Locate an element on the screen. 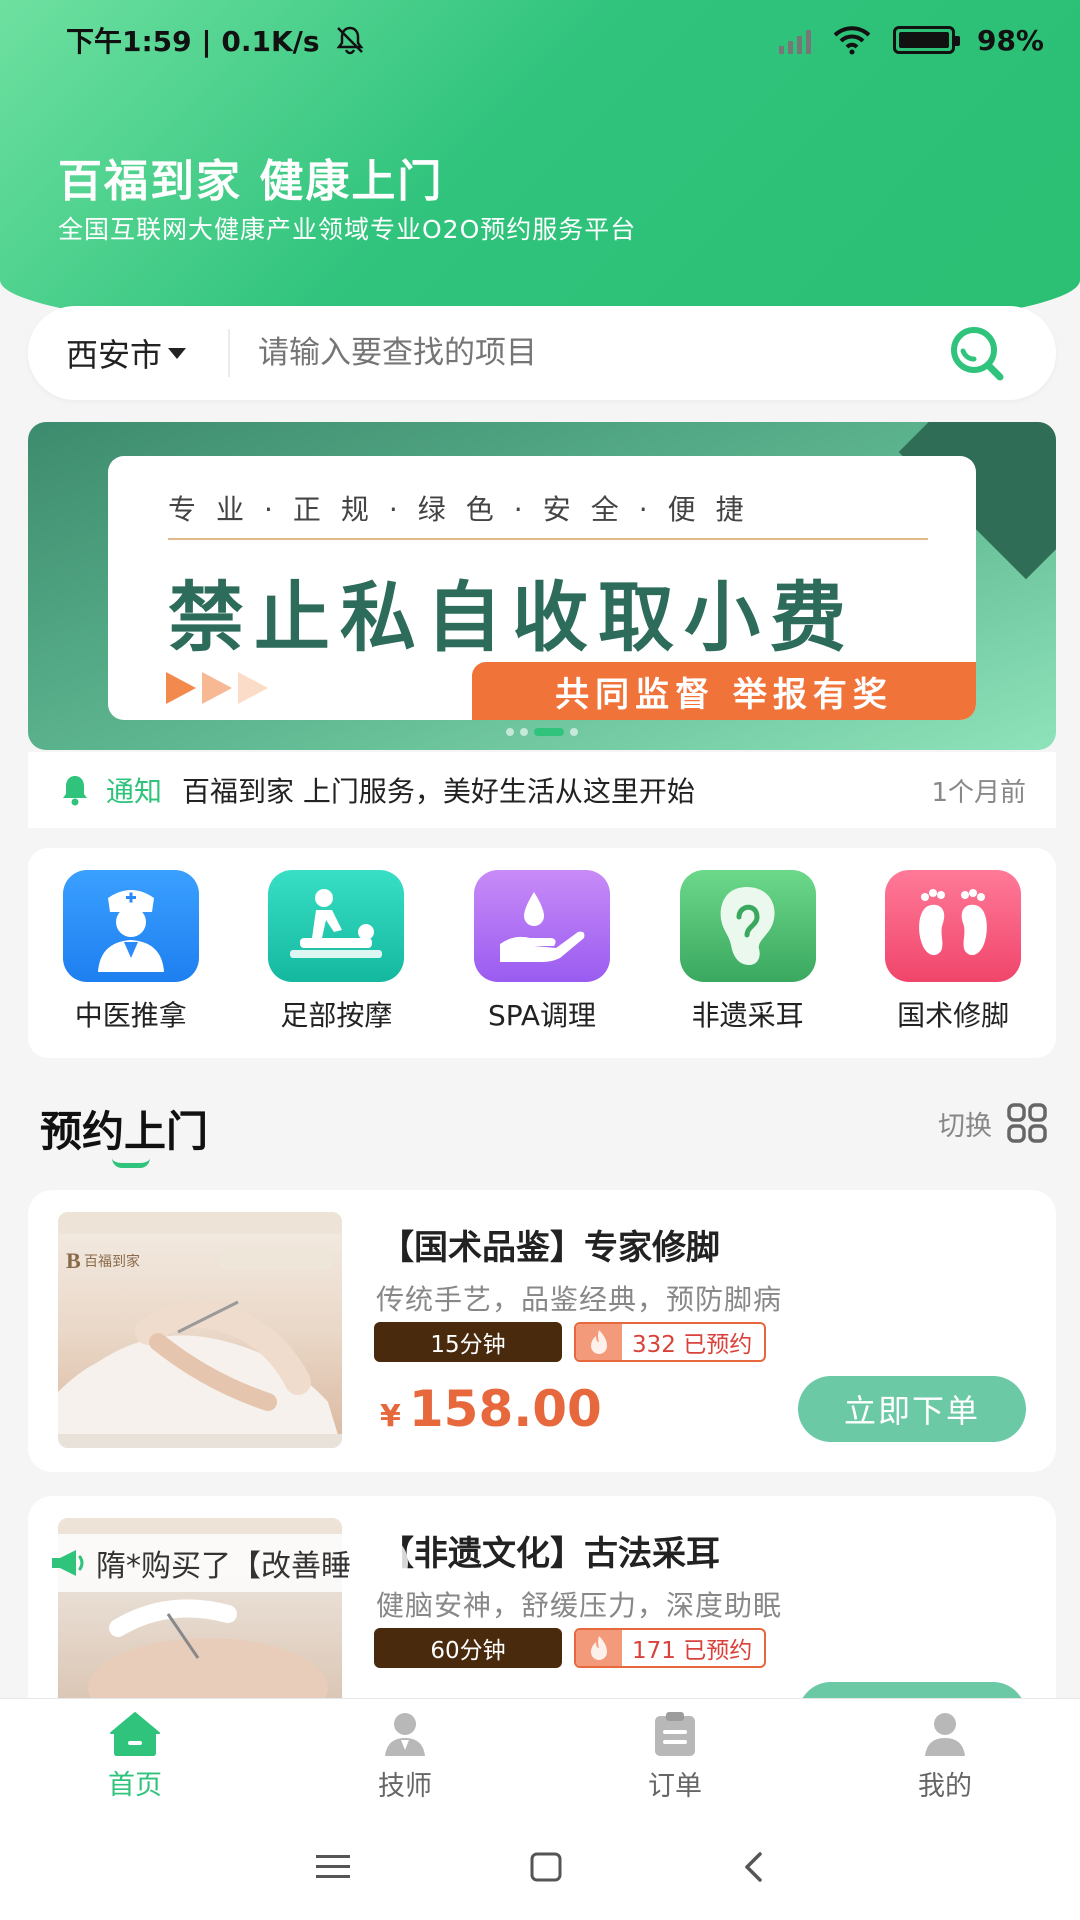 The width and height of the screenshot is (1080, 1920). switch-view-button: 切换 is located at coordinates (993, 1123).